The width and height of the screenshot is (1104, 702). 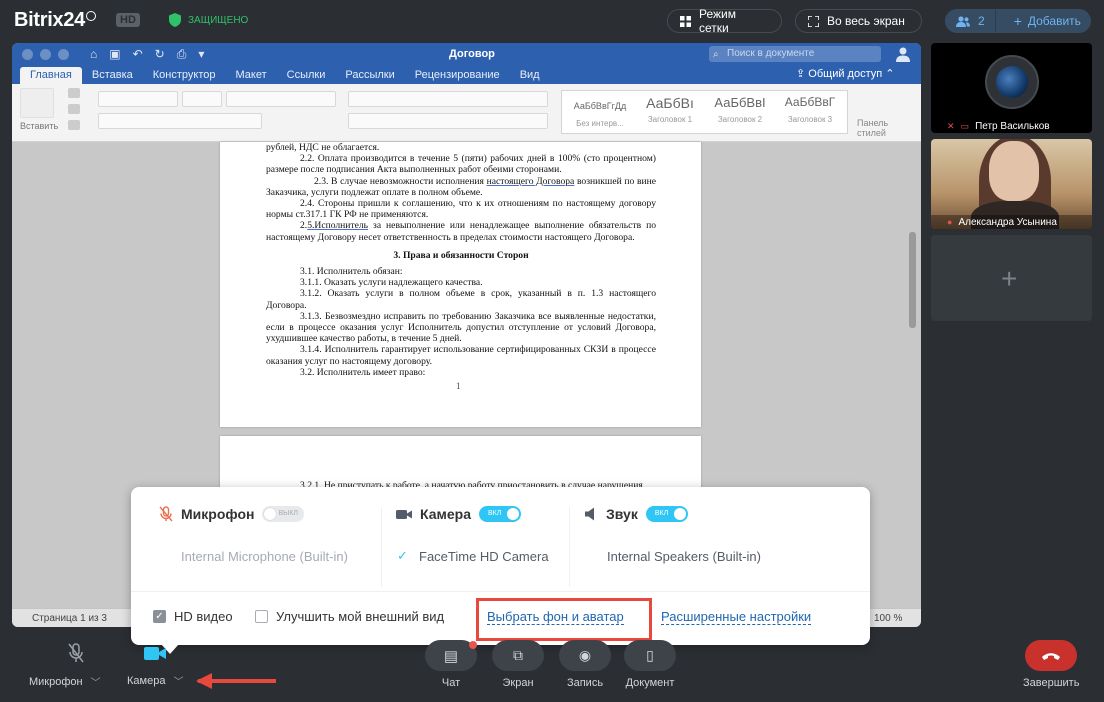 What do you see at coordinates (37, 103) in the screenshot?
I see `paste-button` at bounding box center [37, 103].